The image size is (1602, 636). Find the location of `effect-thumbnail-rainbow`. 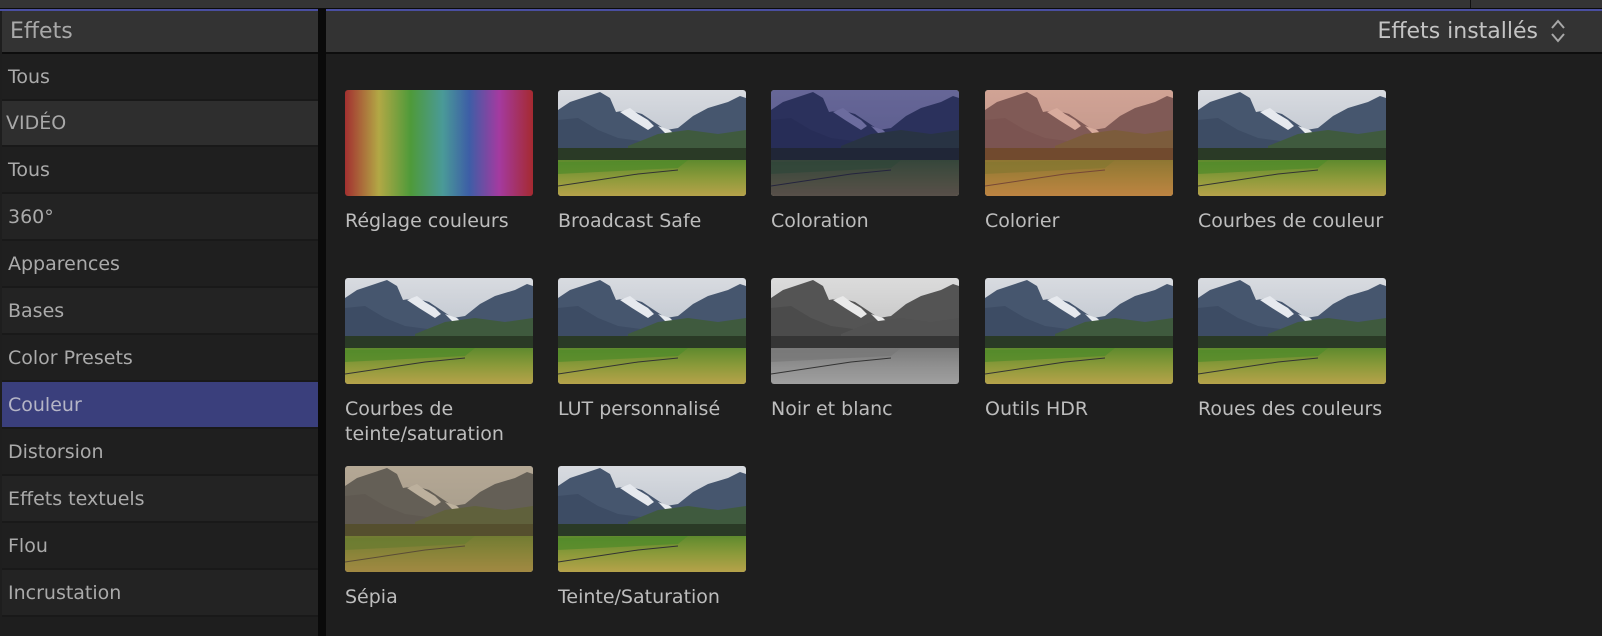

effect-thumbnail-rainbow is located at coordinates (439, 143).